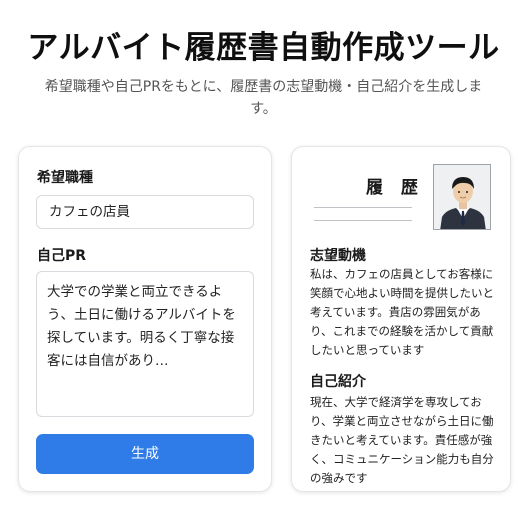  I want to click on page-subtitle: 希望職種や自己PRをもとに、履歴書の志望動機・自己紹介を生成します。, so click(263, 98).